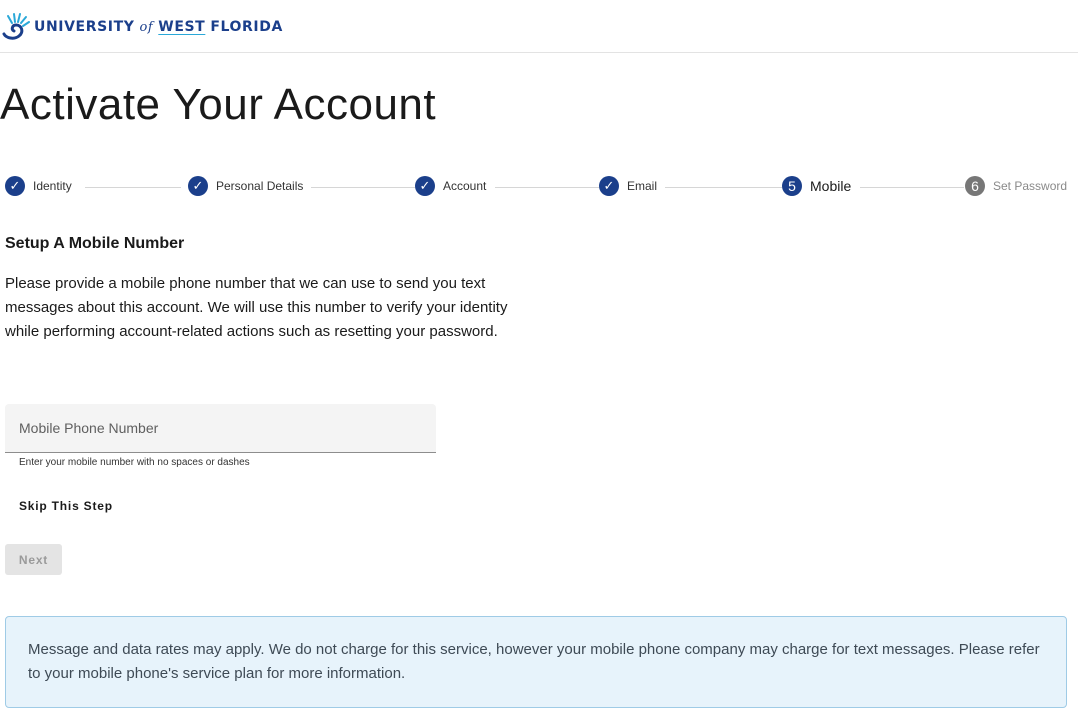  I want to click on skip-step-button: Skip This Step, so click(66, 506).